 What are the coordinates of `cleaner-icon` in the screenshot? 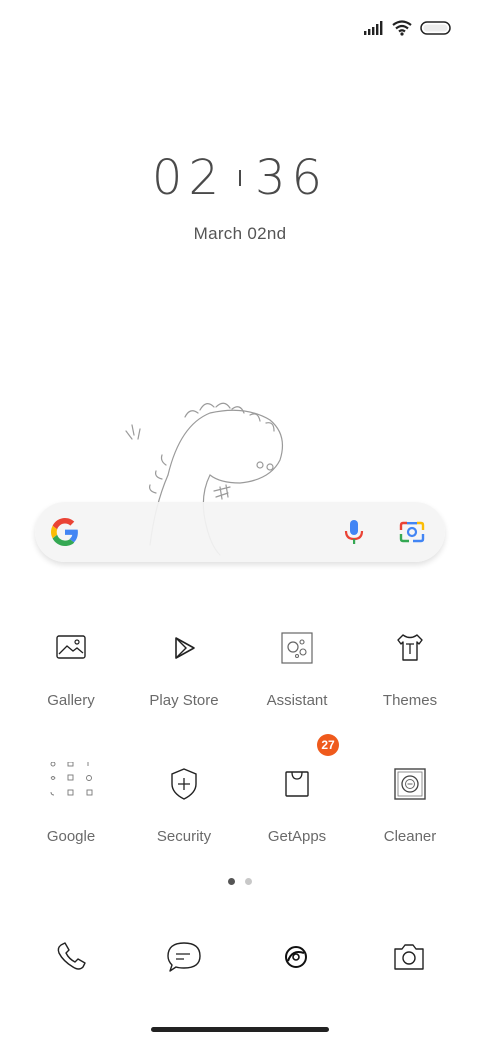 It's located at (410, 784).